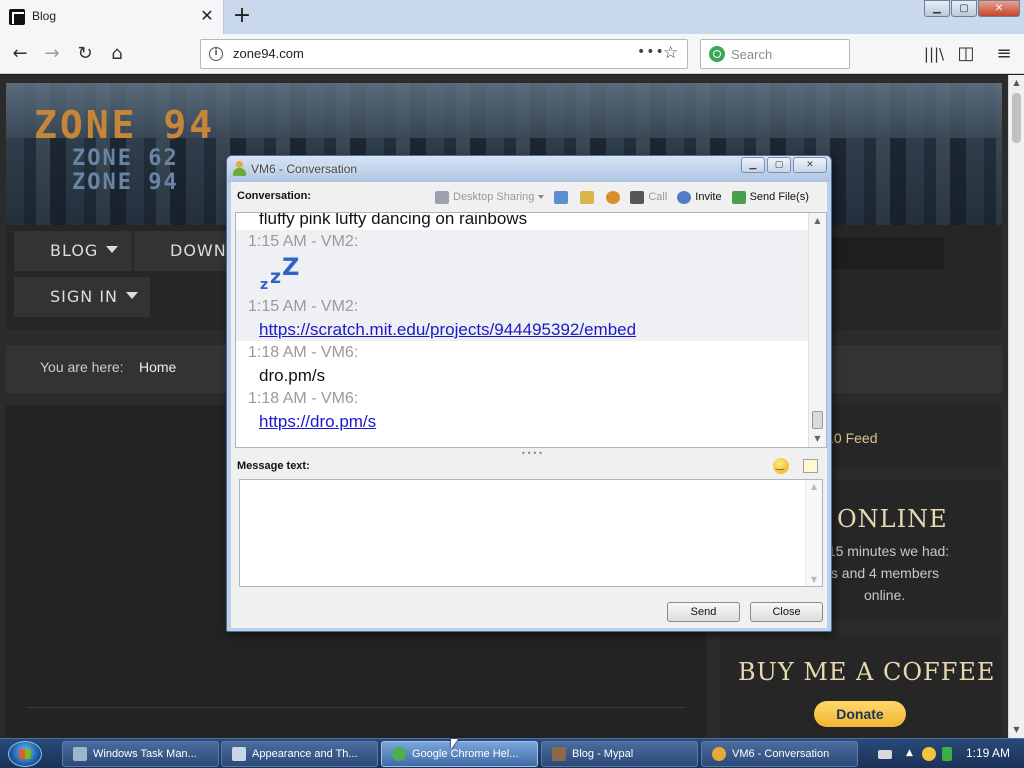 The image size is (1024, 768). Describe the element at coordinates (304, 169) in the screenshot. I see `conversation-title: VM6 - Conversation` at that location.